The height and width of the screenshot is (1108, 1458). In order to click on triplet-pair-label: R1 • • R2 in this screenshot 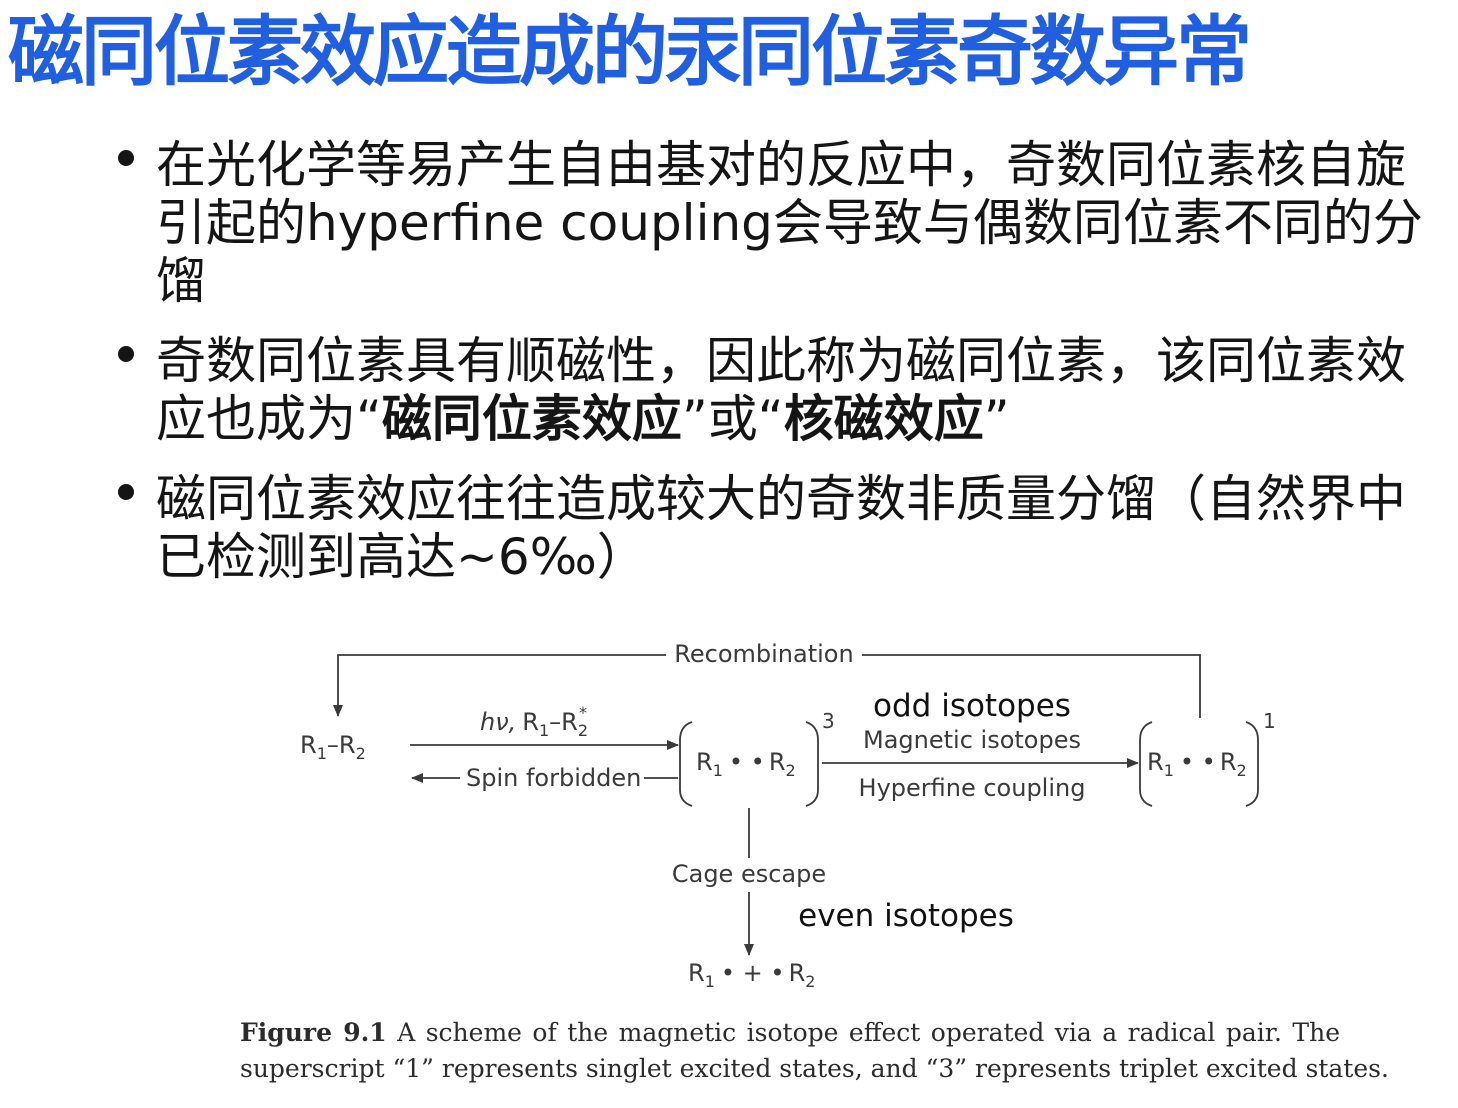, I will do `click(746, 764)`.